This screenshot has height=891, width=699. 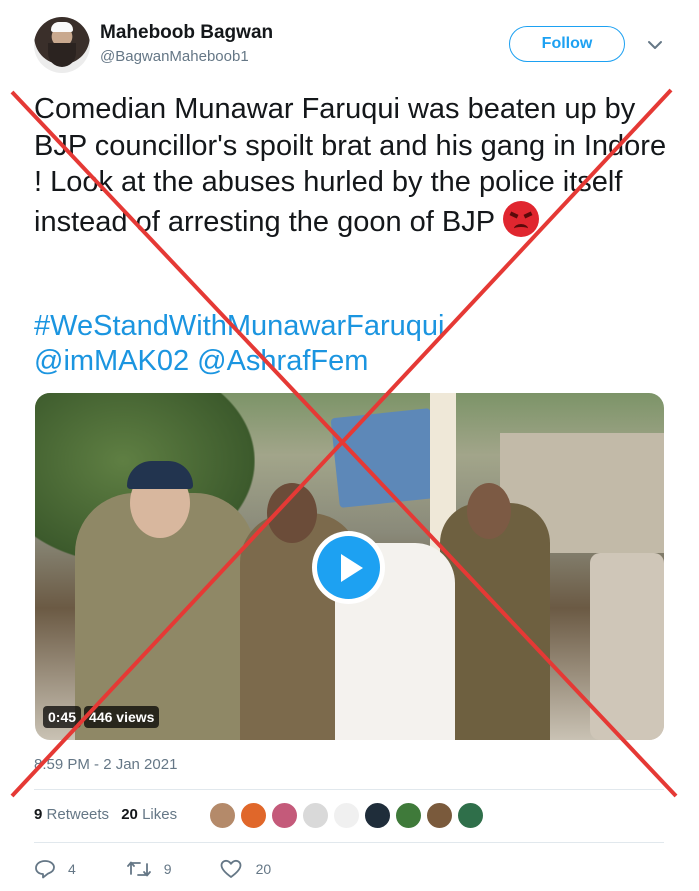 What do you see at coordinates (567, 44) in the screenshot?
I see `follow-button: Follow` at bounding box center [567, 44].